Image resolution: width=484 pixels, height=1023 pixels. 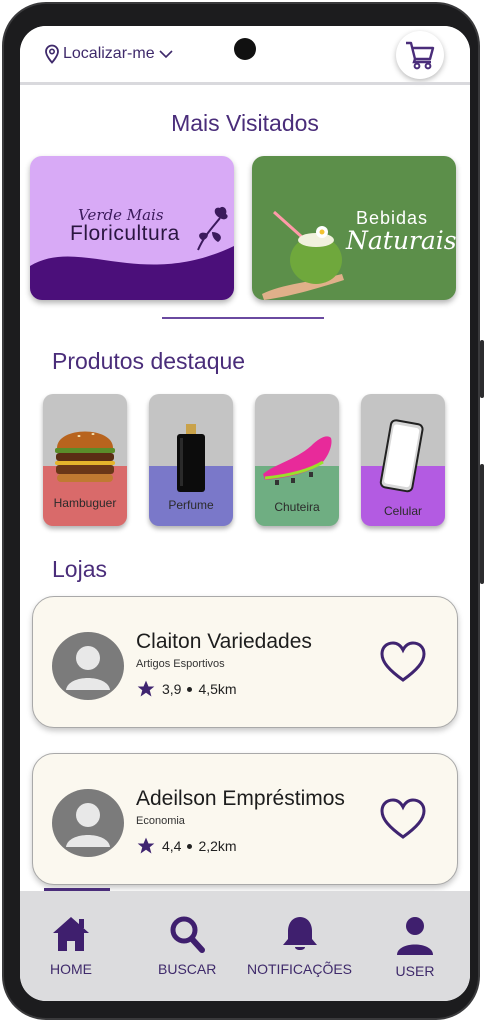 What do you see at coordinates (188, 934) in the screenshot?
I see `search-icon` at bounding box center [188, 934].